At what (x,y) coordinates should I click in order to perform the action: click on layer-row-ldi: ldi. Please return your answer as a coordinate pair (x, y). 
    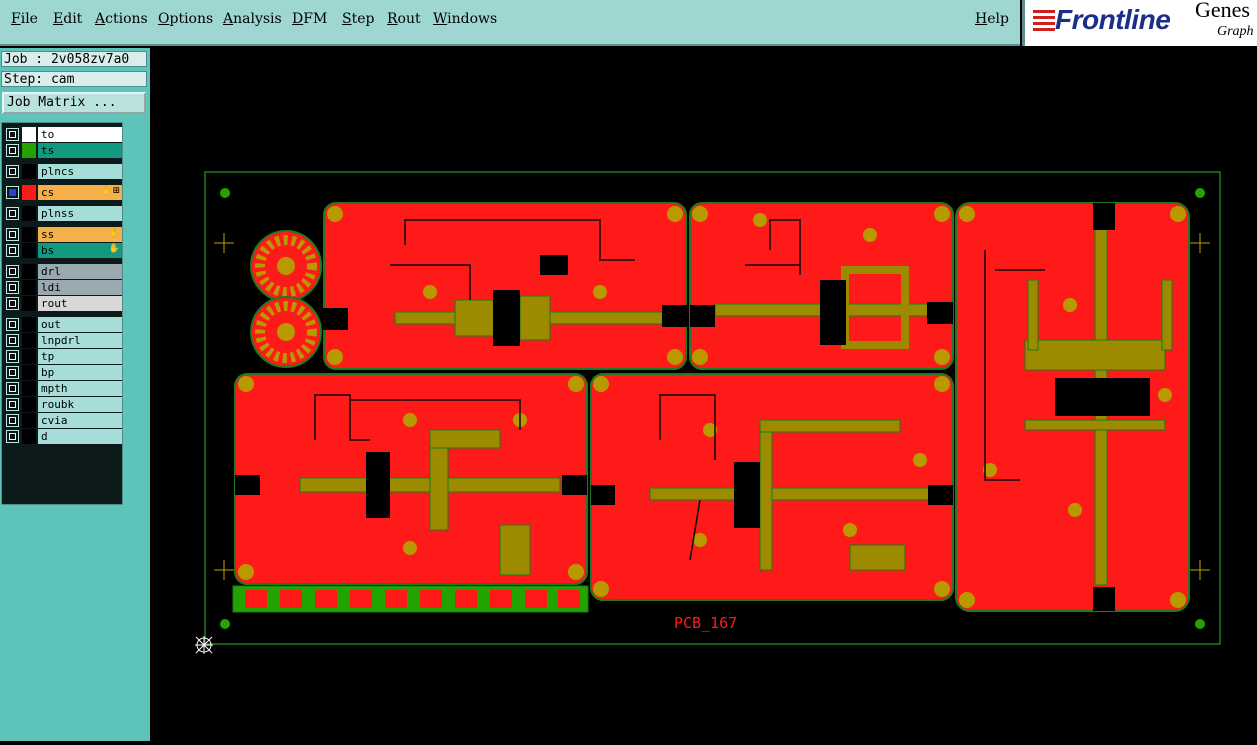
    Looking at the image, I should click on (63, 287).